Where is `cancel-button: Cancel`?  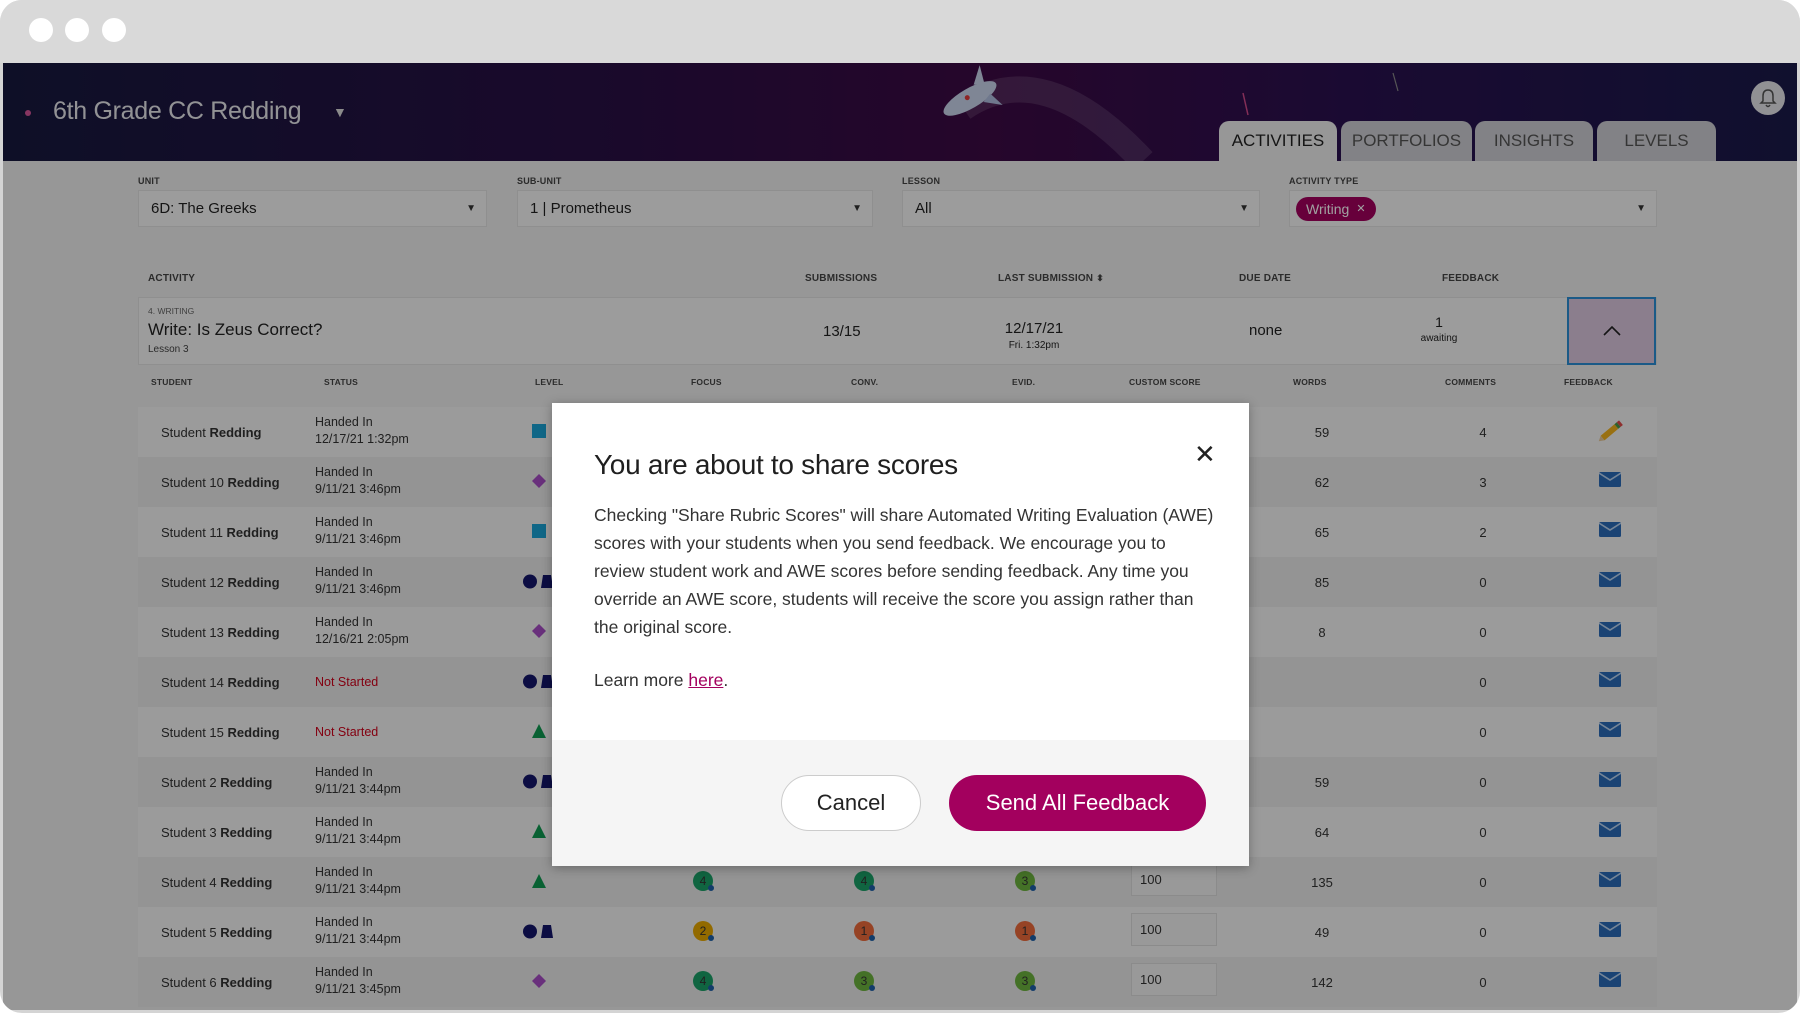
cancel-button: Cancel is located at coordinates (851, 803).